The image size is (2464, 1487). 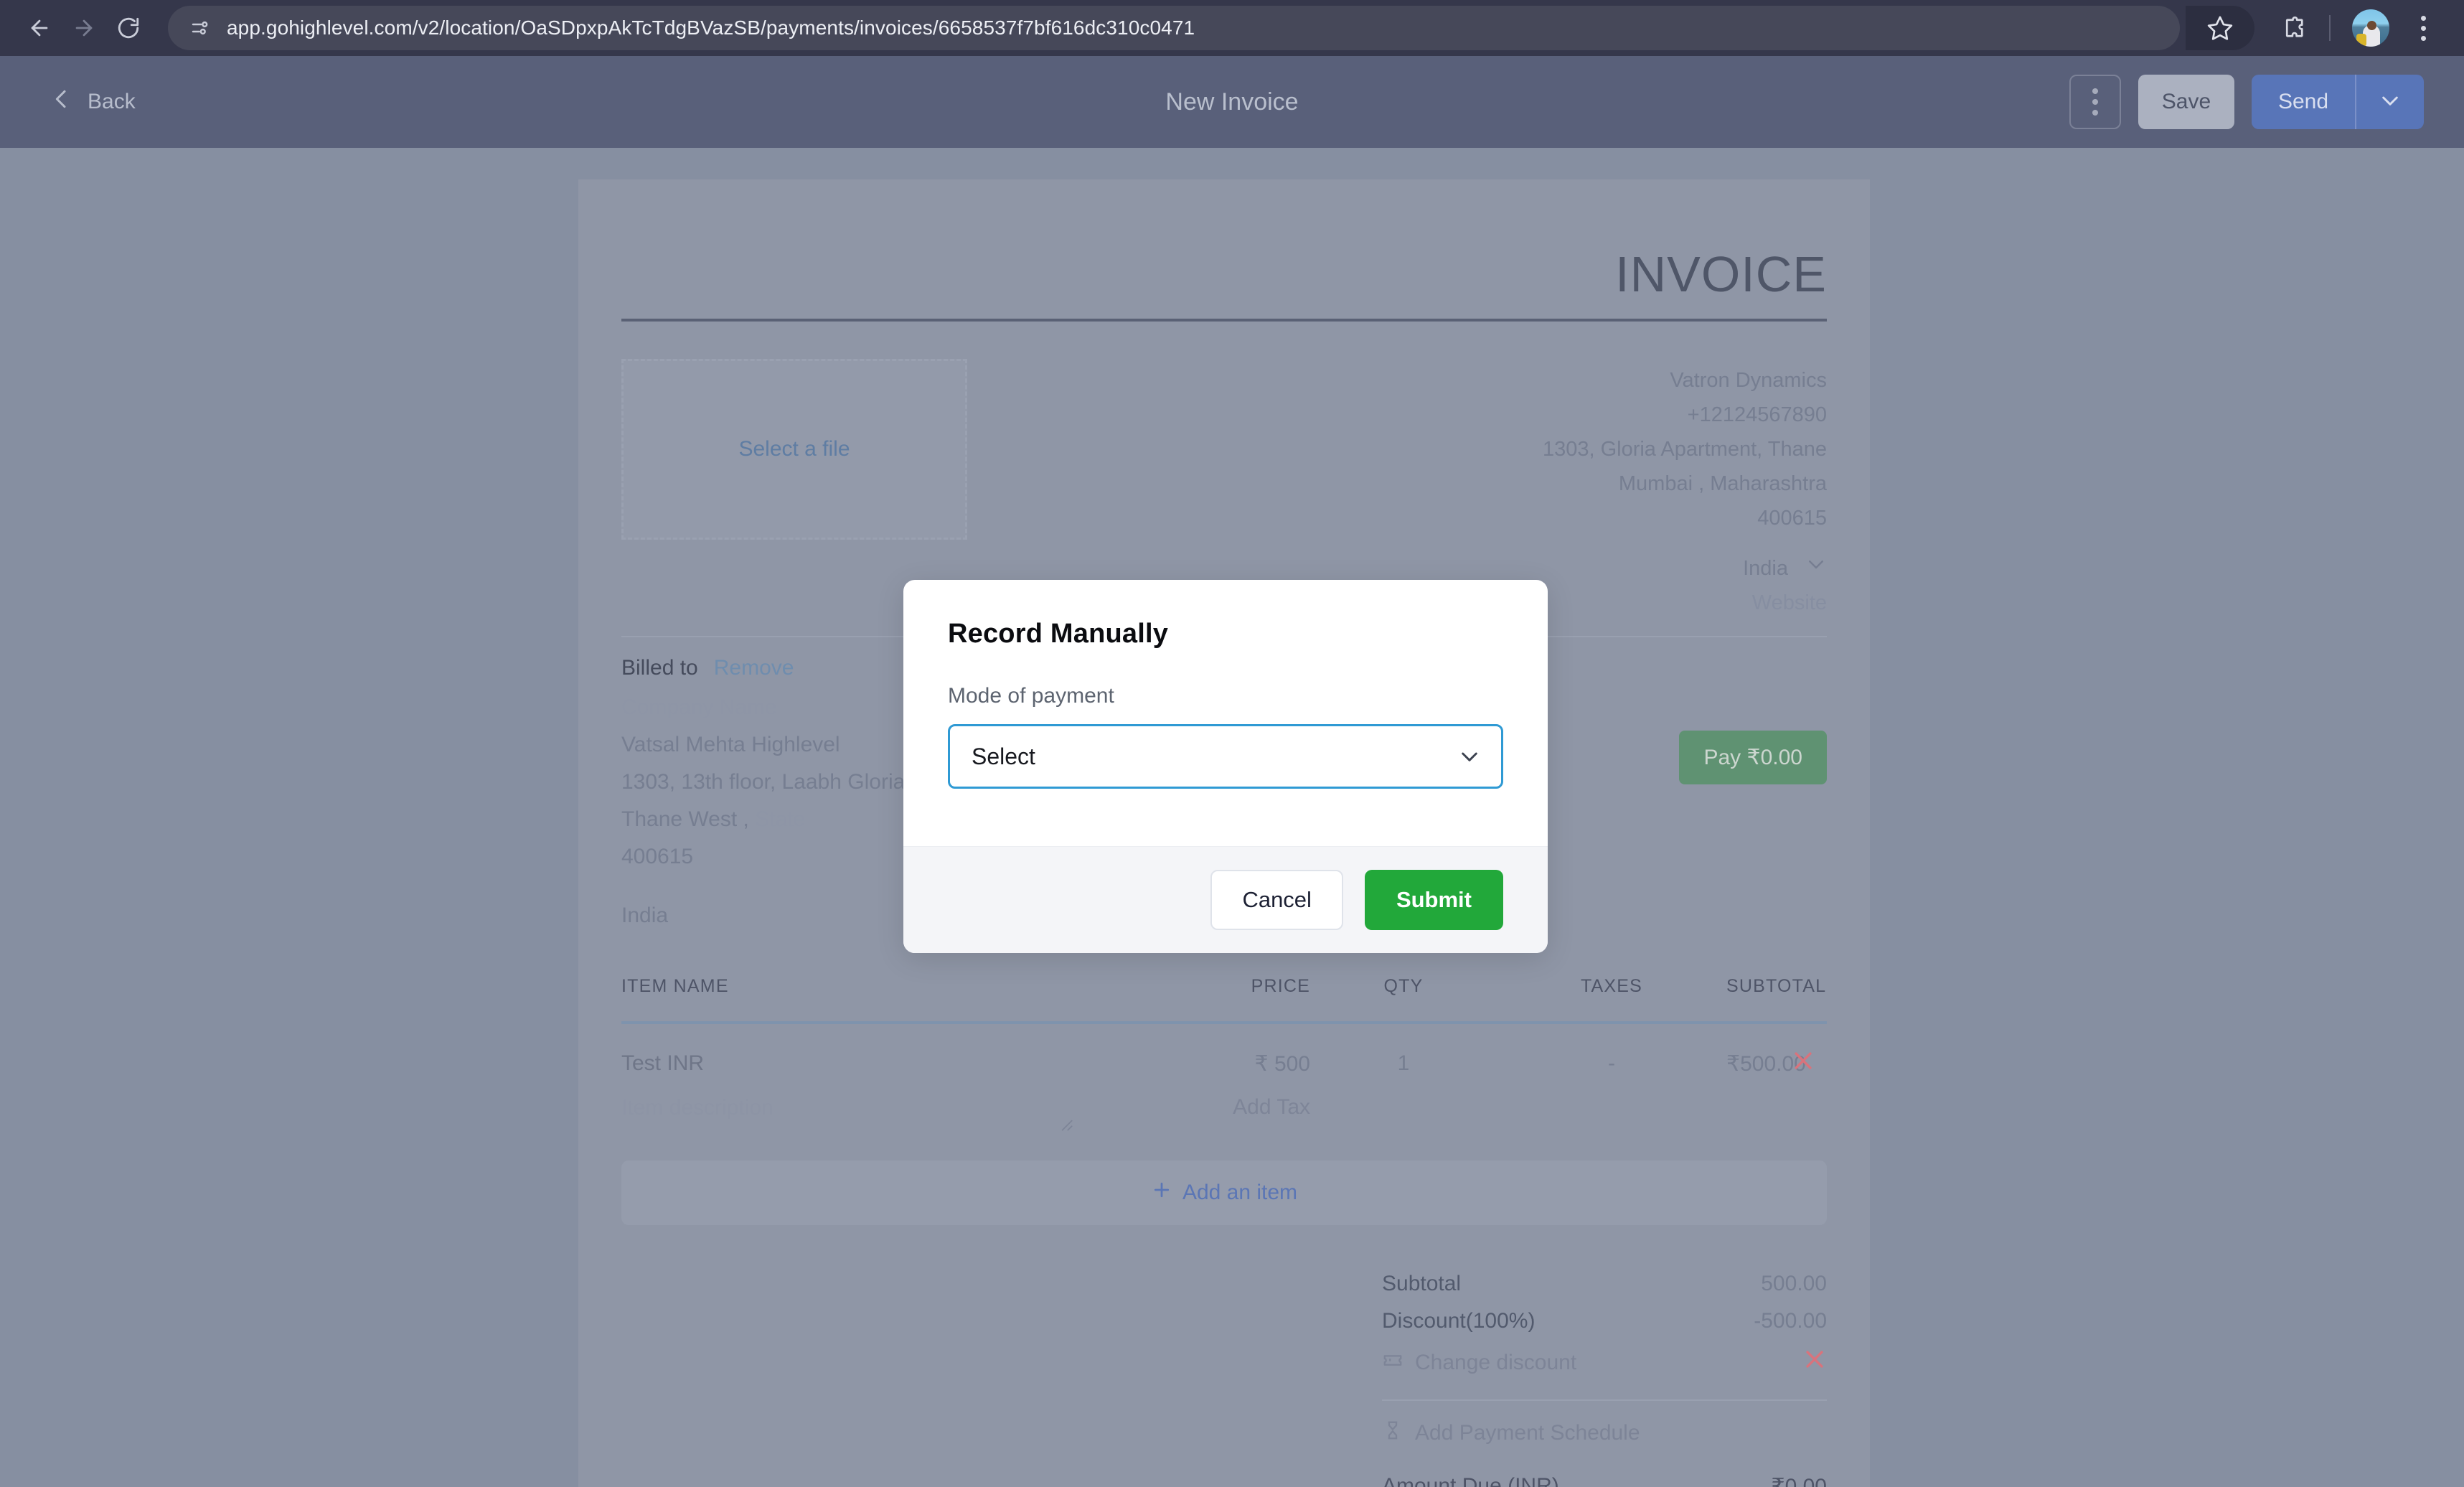 I want to click on dialog-body: Record Manually Mode of payment Select, so click(x=1225, y=713).